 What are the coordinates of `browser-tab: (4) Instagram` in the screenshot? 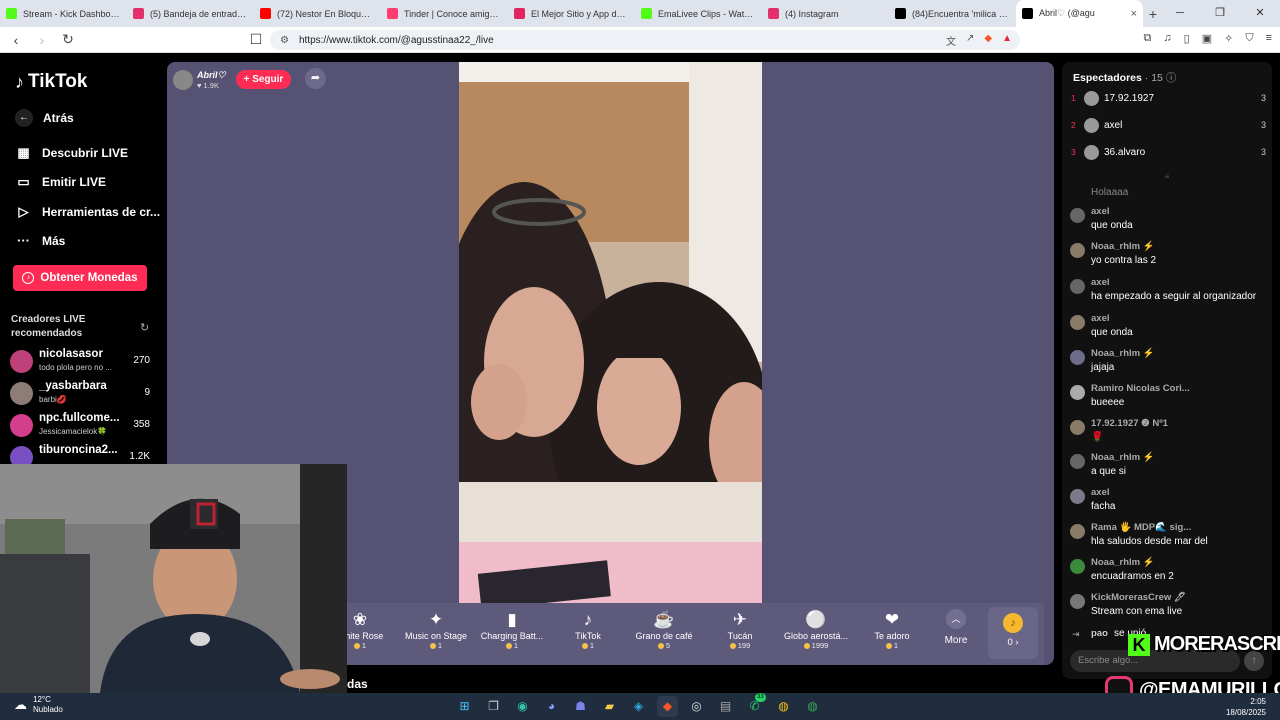 It's located at (825, 13).